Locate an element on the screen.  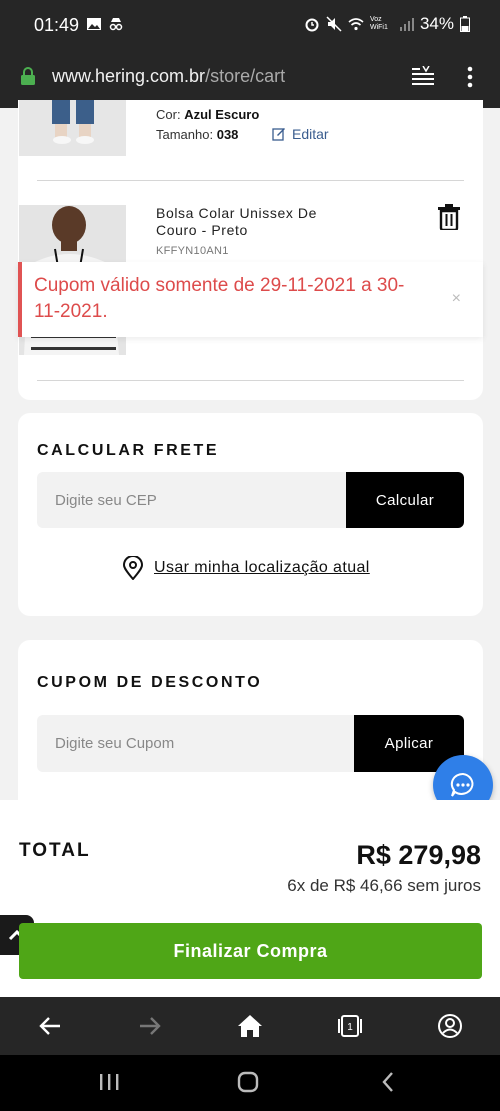
tabs-button: 1 is located at coordinates (350, 1026).